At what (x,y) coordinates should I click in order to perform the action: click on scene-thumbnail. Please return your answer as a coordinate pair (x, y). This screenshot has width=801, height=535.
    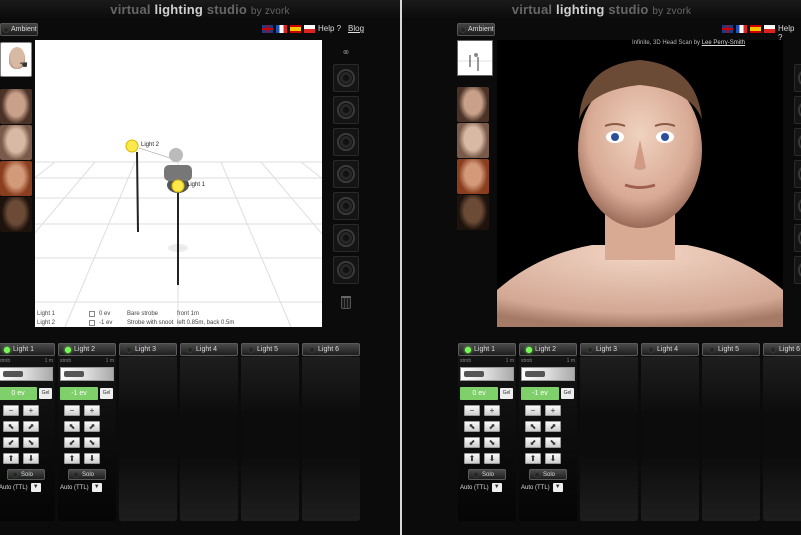
    Looking at the image, I should click on (475, 58).